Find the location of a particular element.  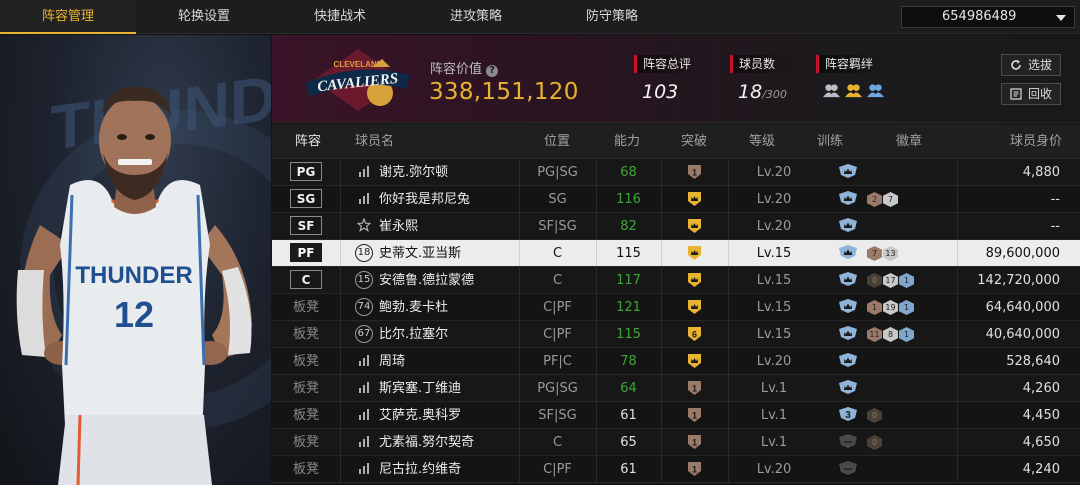

player-name: 史蒂文.亚当斯 is located at coordinates (449, 253).